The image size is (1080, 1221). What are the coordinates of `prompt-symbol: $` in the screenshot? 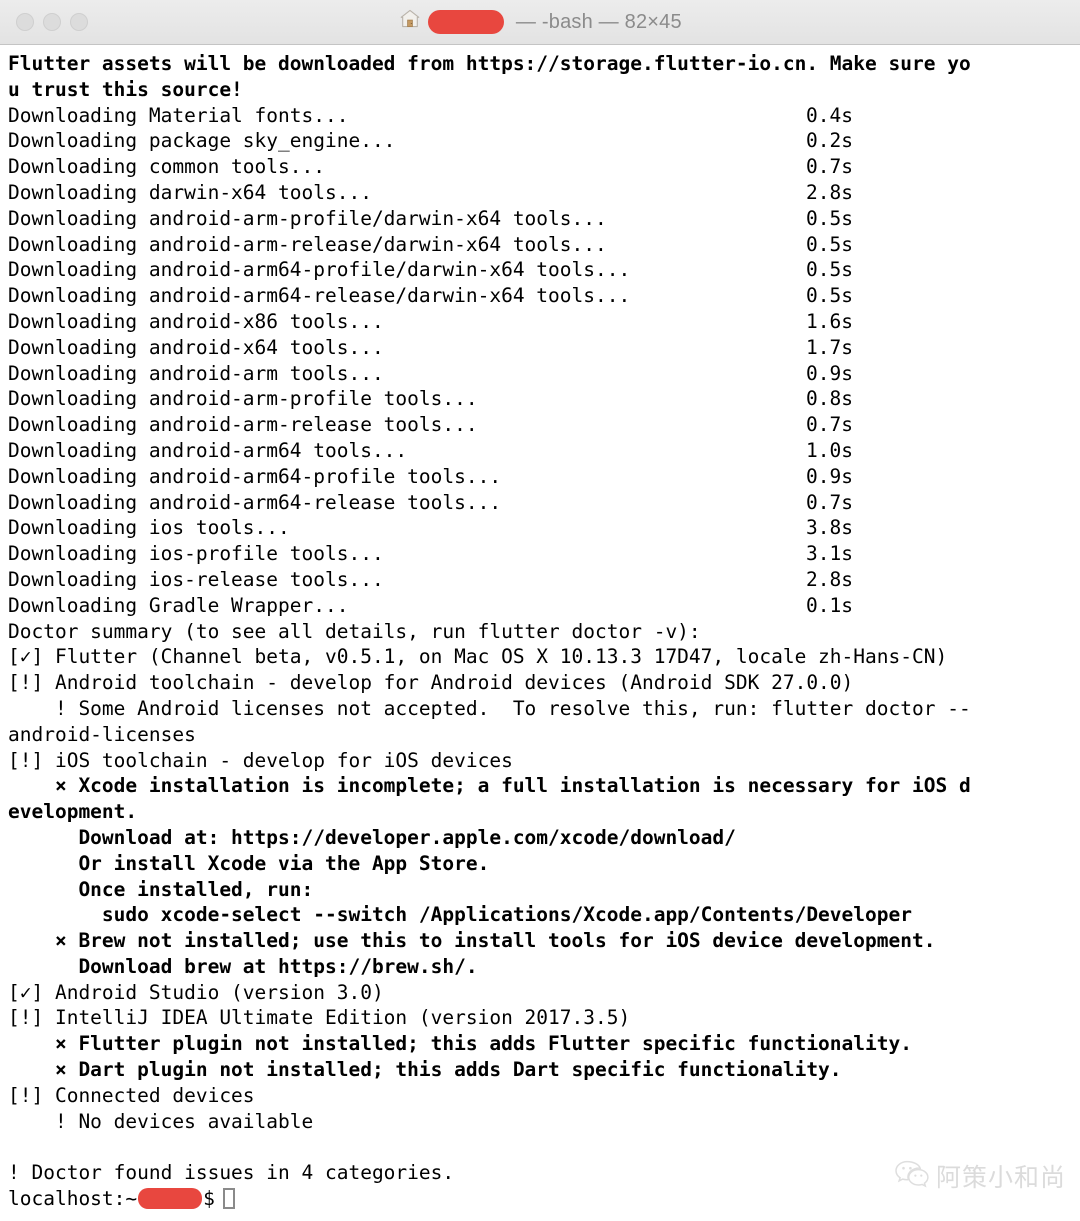 It's located at (209, 1199).